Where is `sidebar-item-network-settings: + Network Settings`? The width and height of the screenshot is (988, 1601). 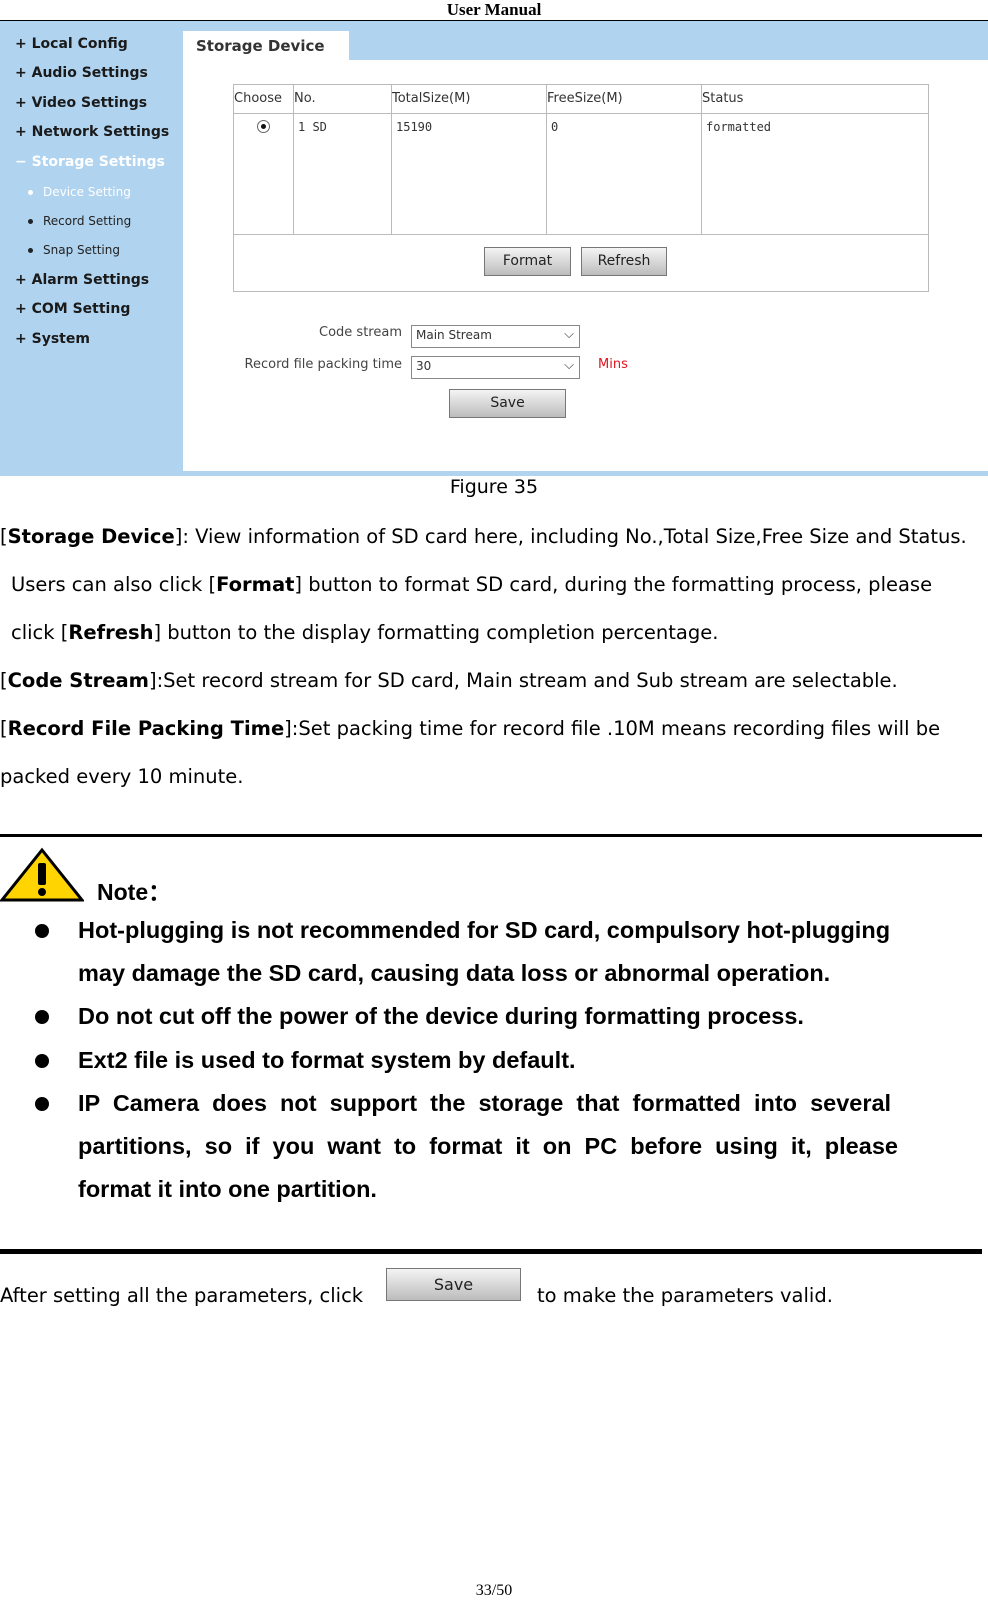 sidebar-item-network-settings: + Network Settings is located at coordinates (92, 132).